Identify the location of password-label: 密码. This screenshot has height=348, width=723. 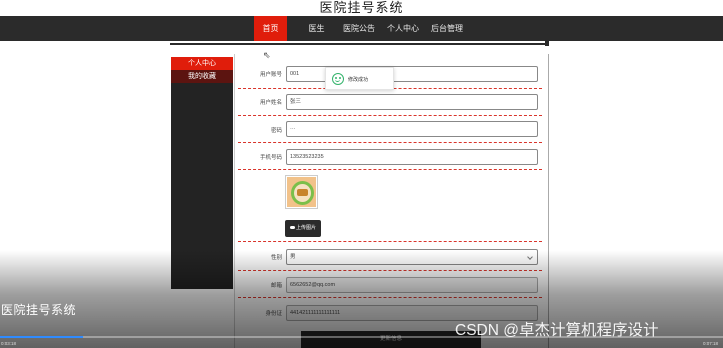
(276, 131).